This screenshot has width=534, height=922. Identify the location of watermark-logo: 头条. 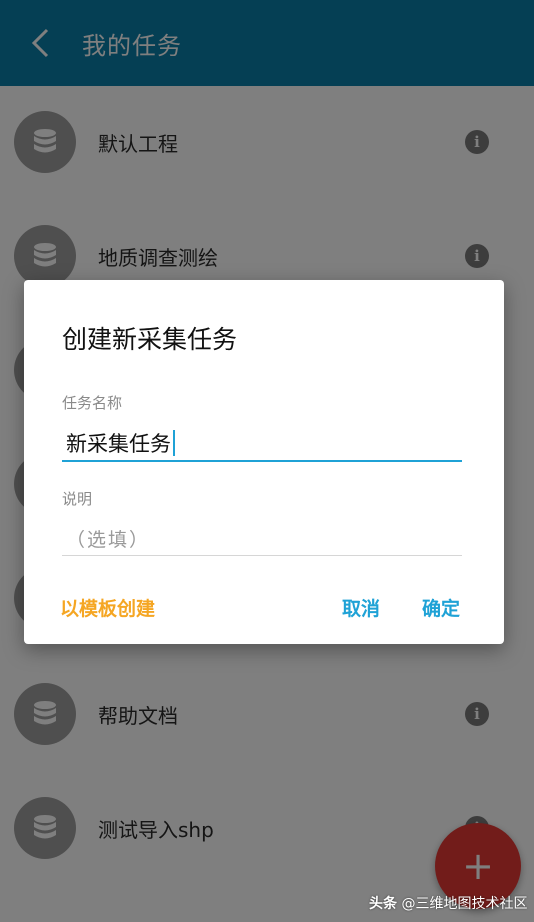
(383, 904).